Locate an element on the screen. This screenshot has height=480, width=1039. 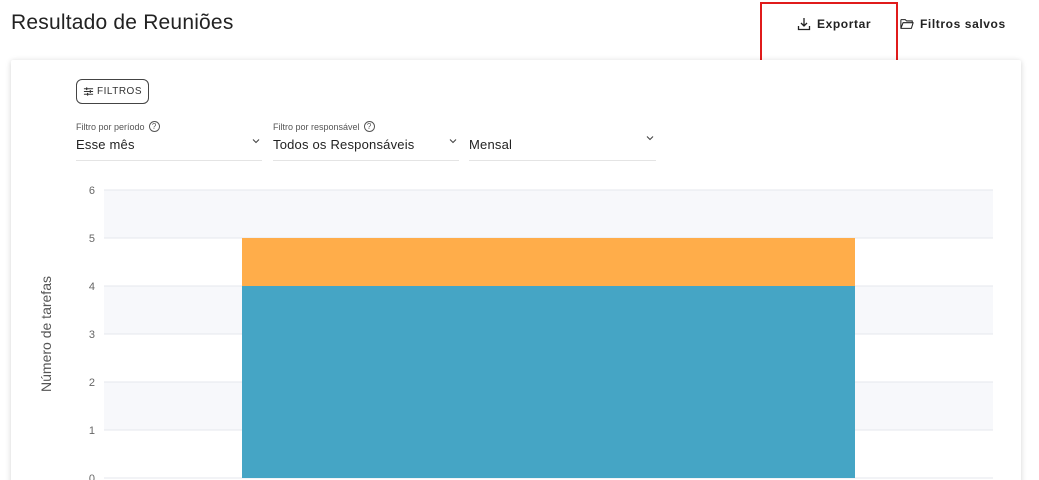
sliders-icon is located at coordinates (88, 91).